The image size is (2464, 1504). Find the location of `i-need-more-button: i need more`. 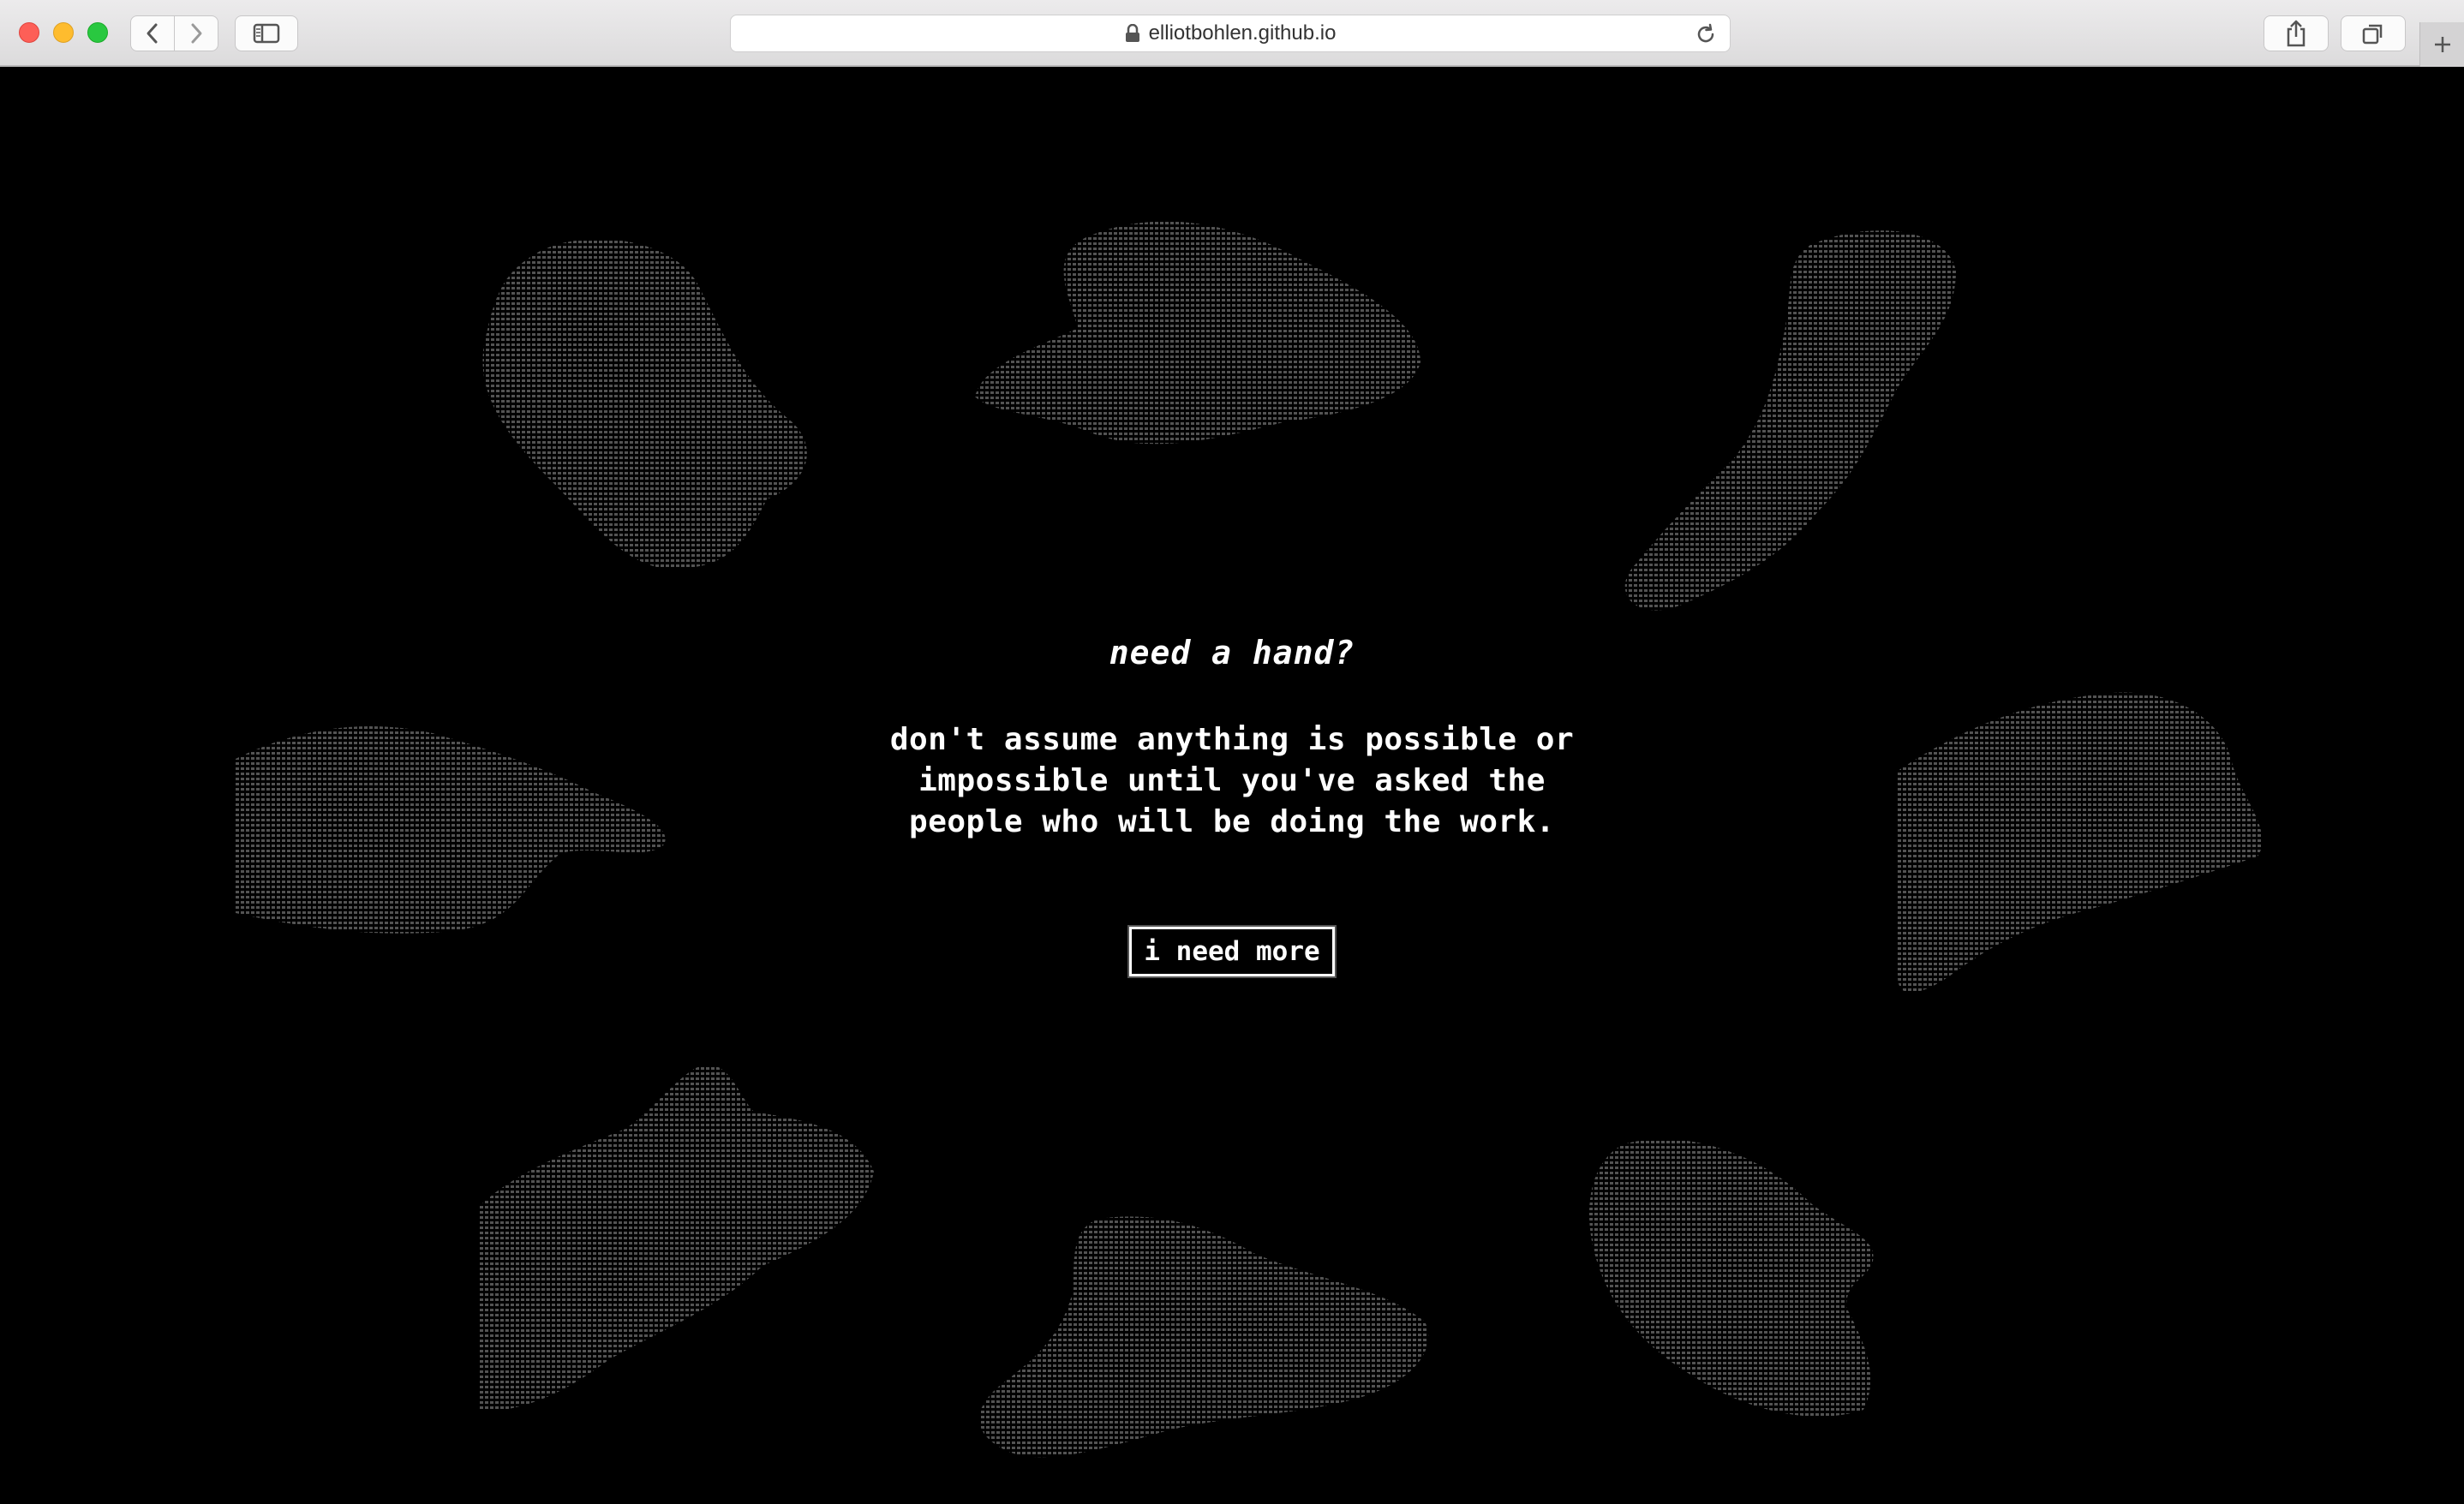

i-need-more-button: i need more is located at coordinates (1232, 952).